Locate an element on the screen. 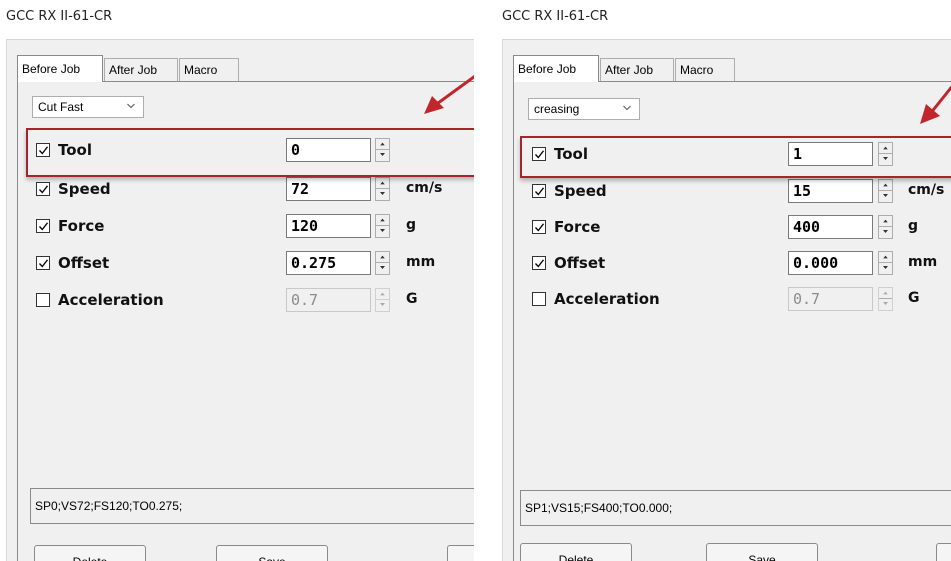  offset-input: 0.275 is located at coordinates (328, 263).